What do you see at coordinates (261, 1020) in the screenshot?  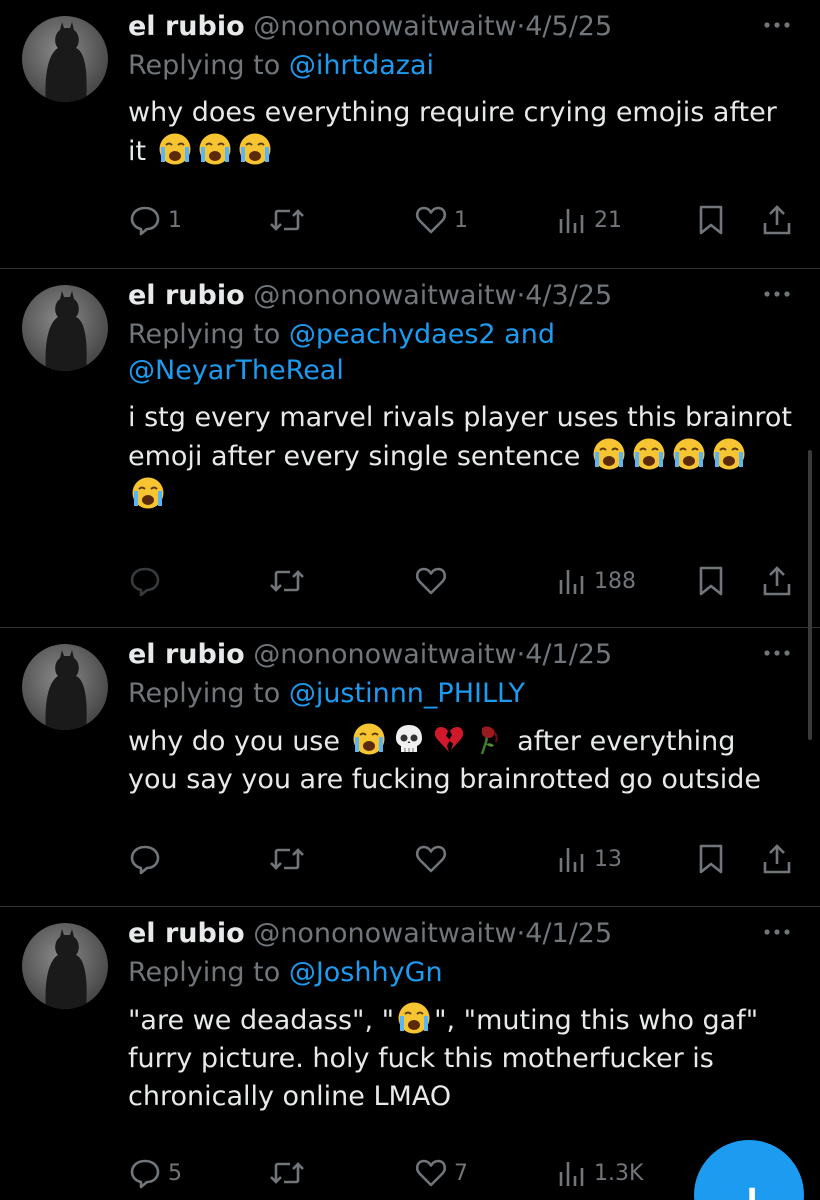 I see `tweet-text-part: "are we deadass", "` at bounding box center [261, 1020].